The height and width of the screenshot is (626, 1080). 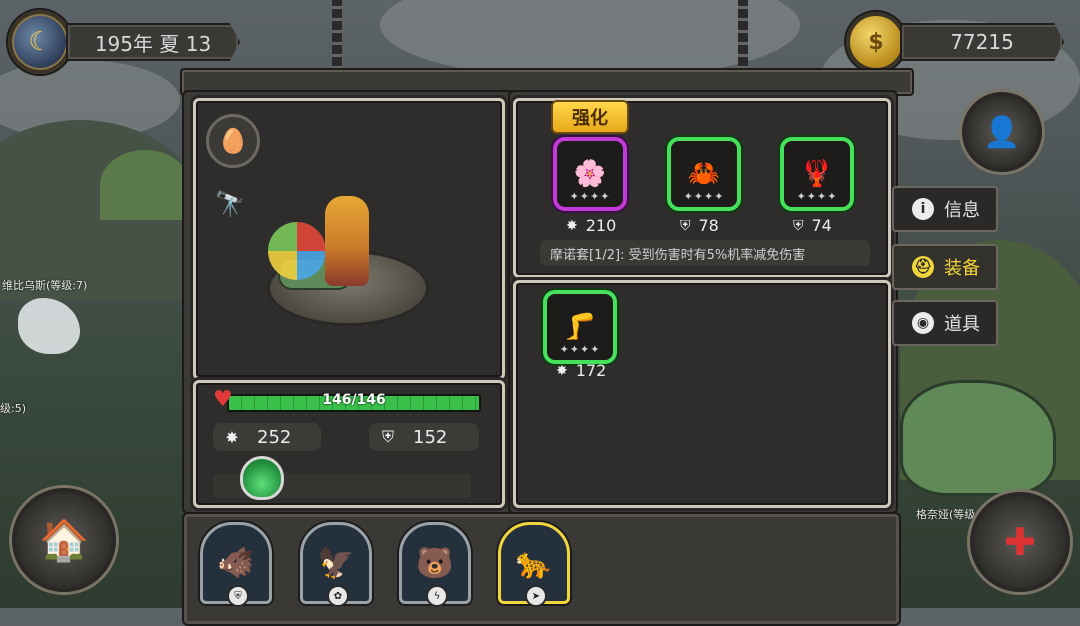 What do you see at coordinates (274, 437) in the screenshot?
I see `attack-value: 252` at bounding box center [274, 437].